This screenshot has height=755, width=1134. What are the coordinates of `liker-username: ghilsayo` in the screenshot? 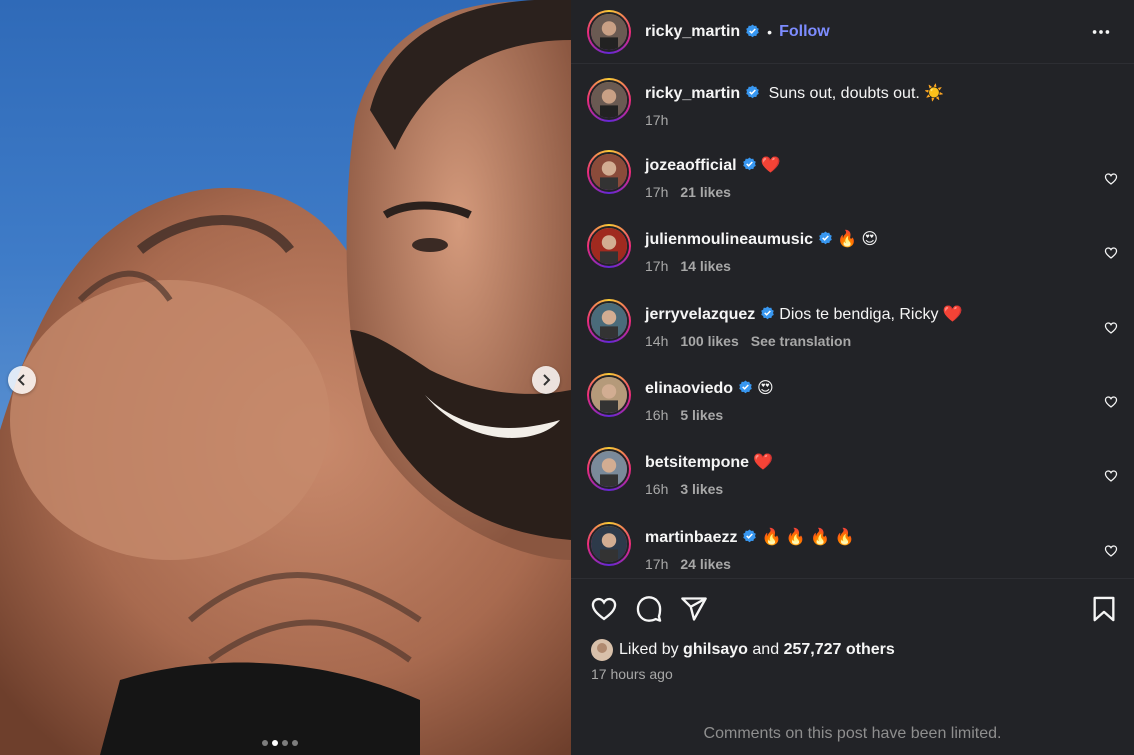 It's located at (715, 650).